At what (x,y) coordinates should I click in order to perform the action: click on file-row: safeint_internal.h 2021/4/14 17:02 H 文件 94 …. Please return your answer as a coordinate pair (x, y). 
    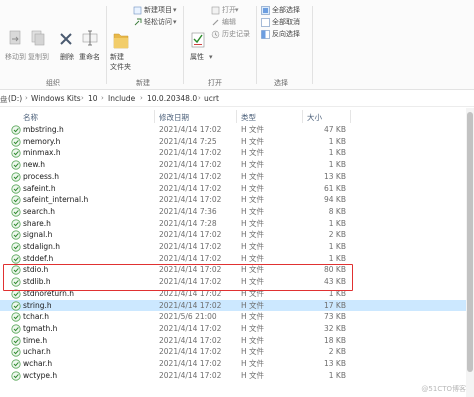
    Looking at the image, I should click on (237, 200).